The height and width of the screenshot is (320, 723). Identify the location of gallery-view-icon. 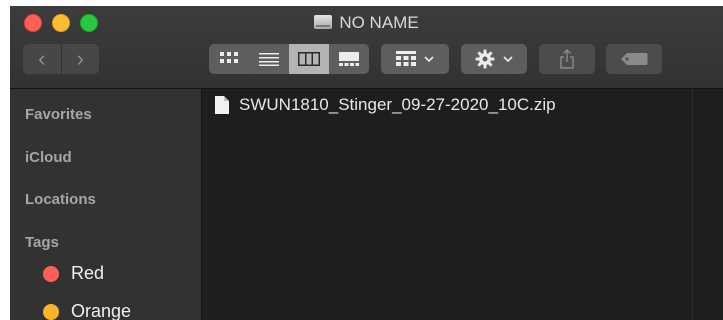
(349, 59).